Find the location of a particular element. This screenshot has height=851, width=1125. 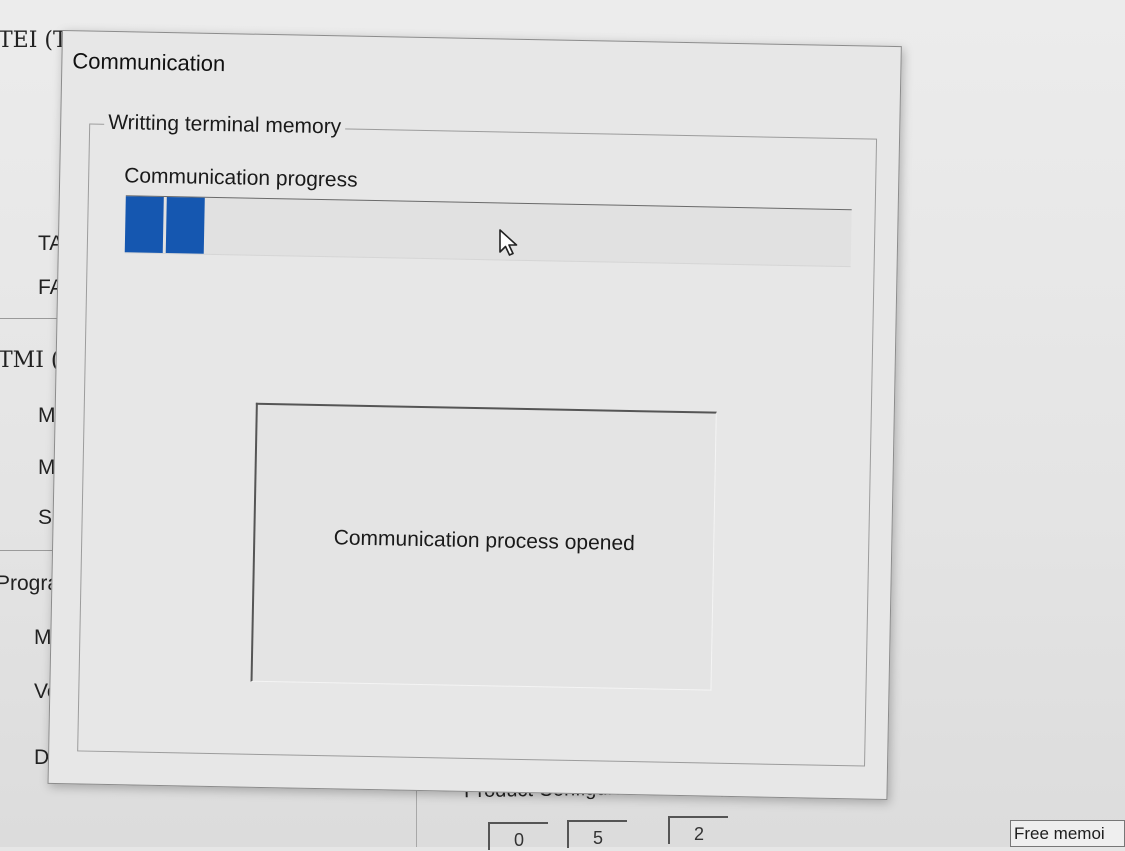

config-box-2-value: 5 is located at coordinates (598, 838).